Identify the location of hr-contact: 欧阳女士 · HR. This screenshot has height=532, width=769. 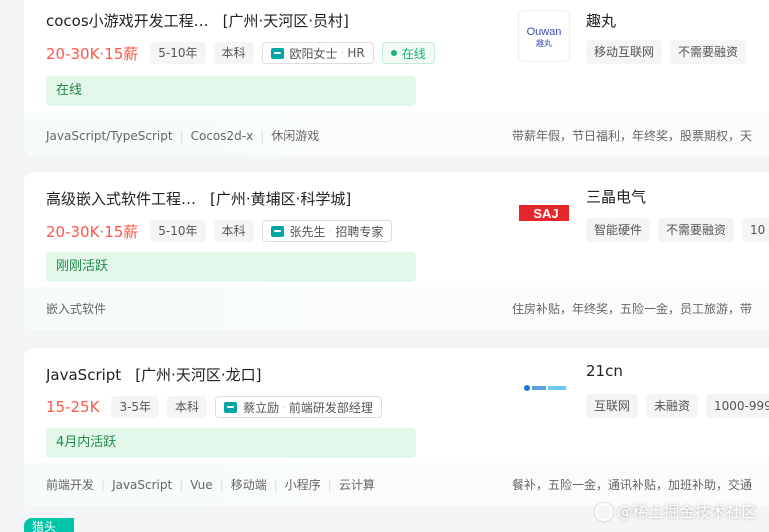
(317, 53).